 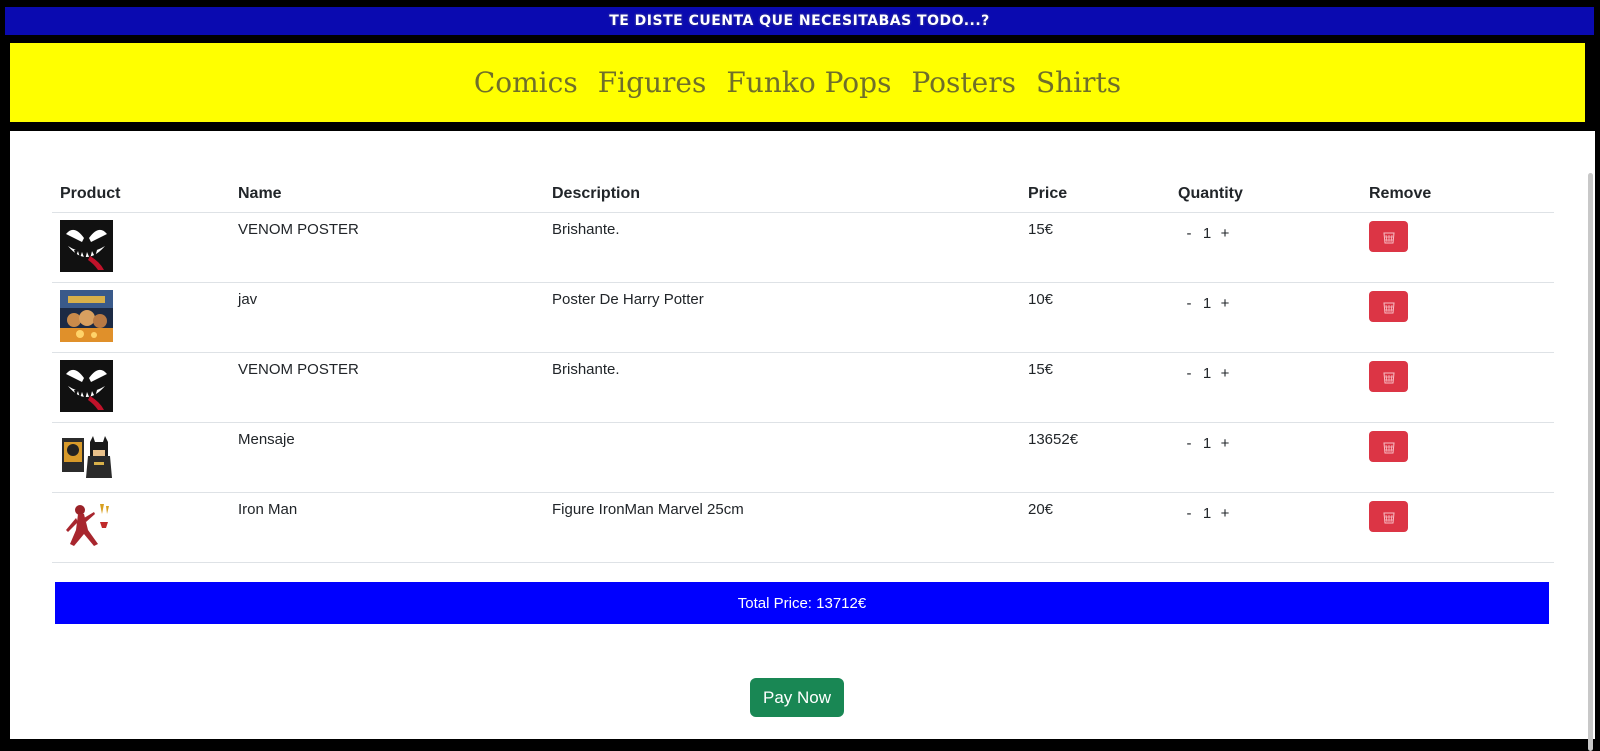 I want to click on promo-banner: TE DISTE CUENTA QUE NECESITABAS TODO...?, so click(x=799, y=21).